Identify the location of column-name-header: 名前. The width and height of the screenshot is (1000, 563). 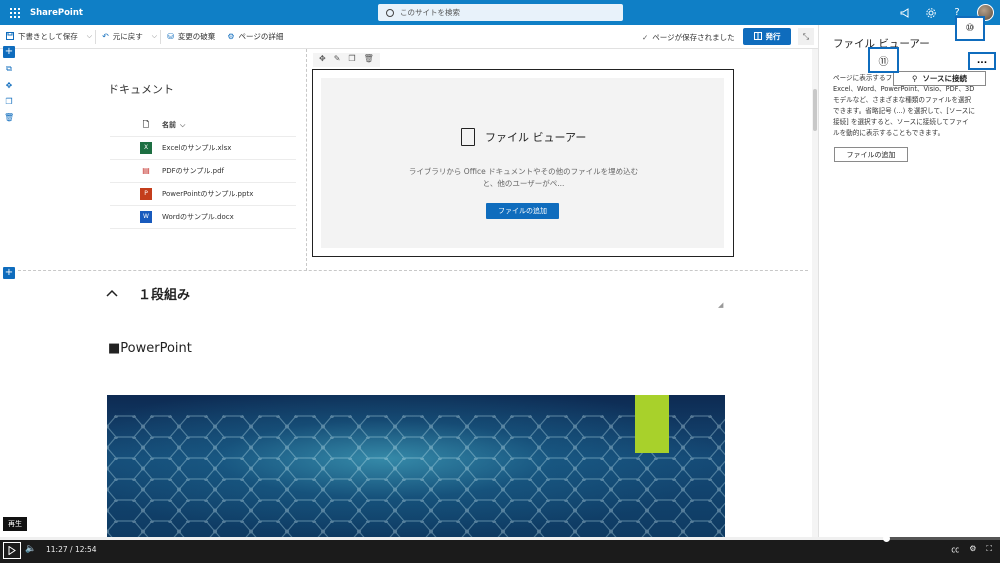
(169, 125).